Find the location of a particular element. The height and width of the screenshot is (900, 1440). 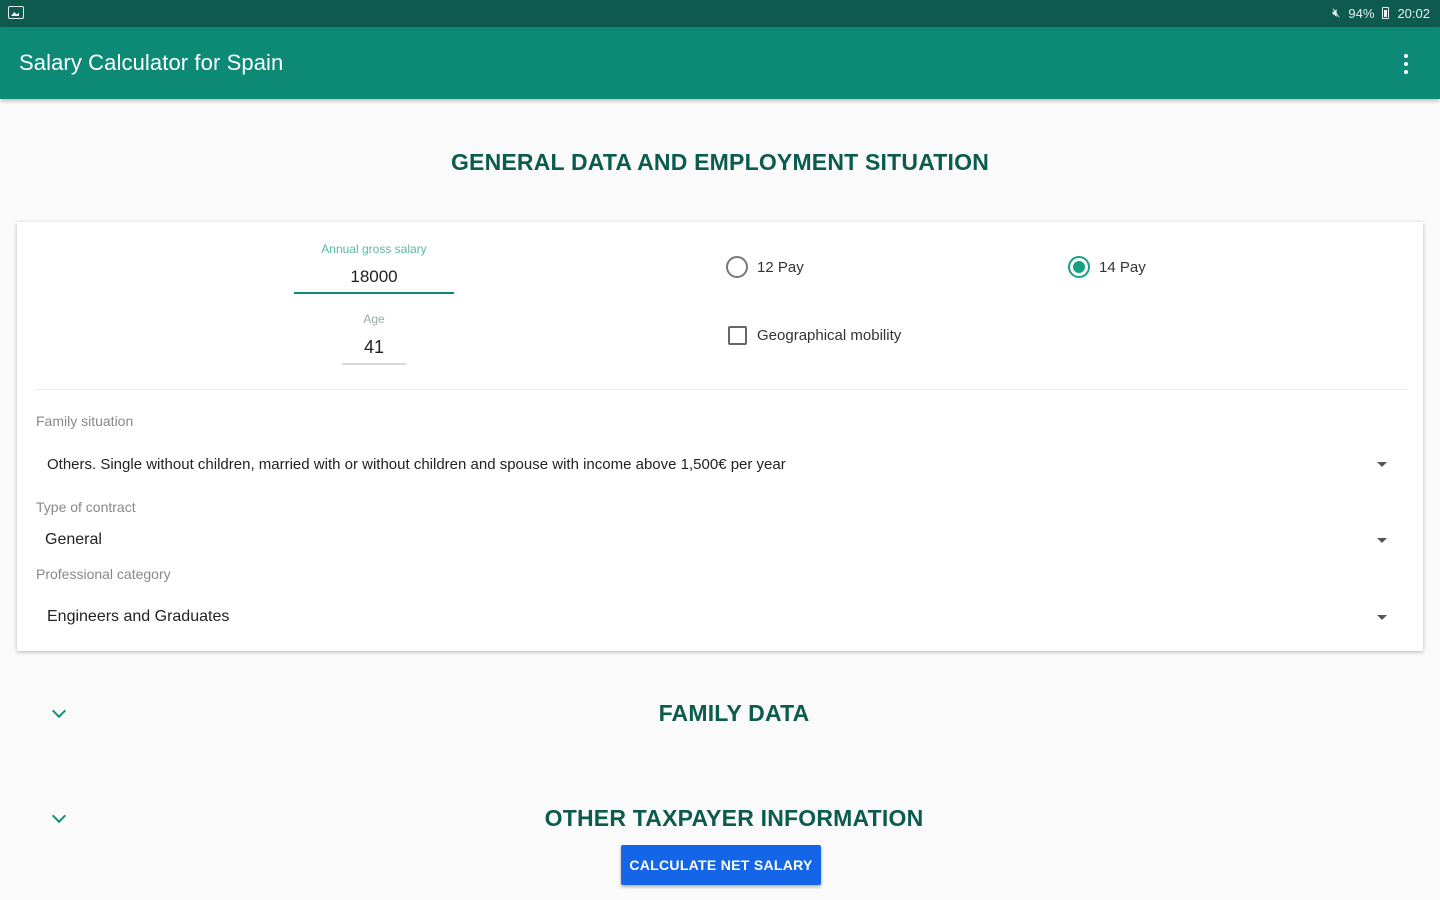

battery-icon is located at coordinates (1386, 13).